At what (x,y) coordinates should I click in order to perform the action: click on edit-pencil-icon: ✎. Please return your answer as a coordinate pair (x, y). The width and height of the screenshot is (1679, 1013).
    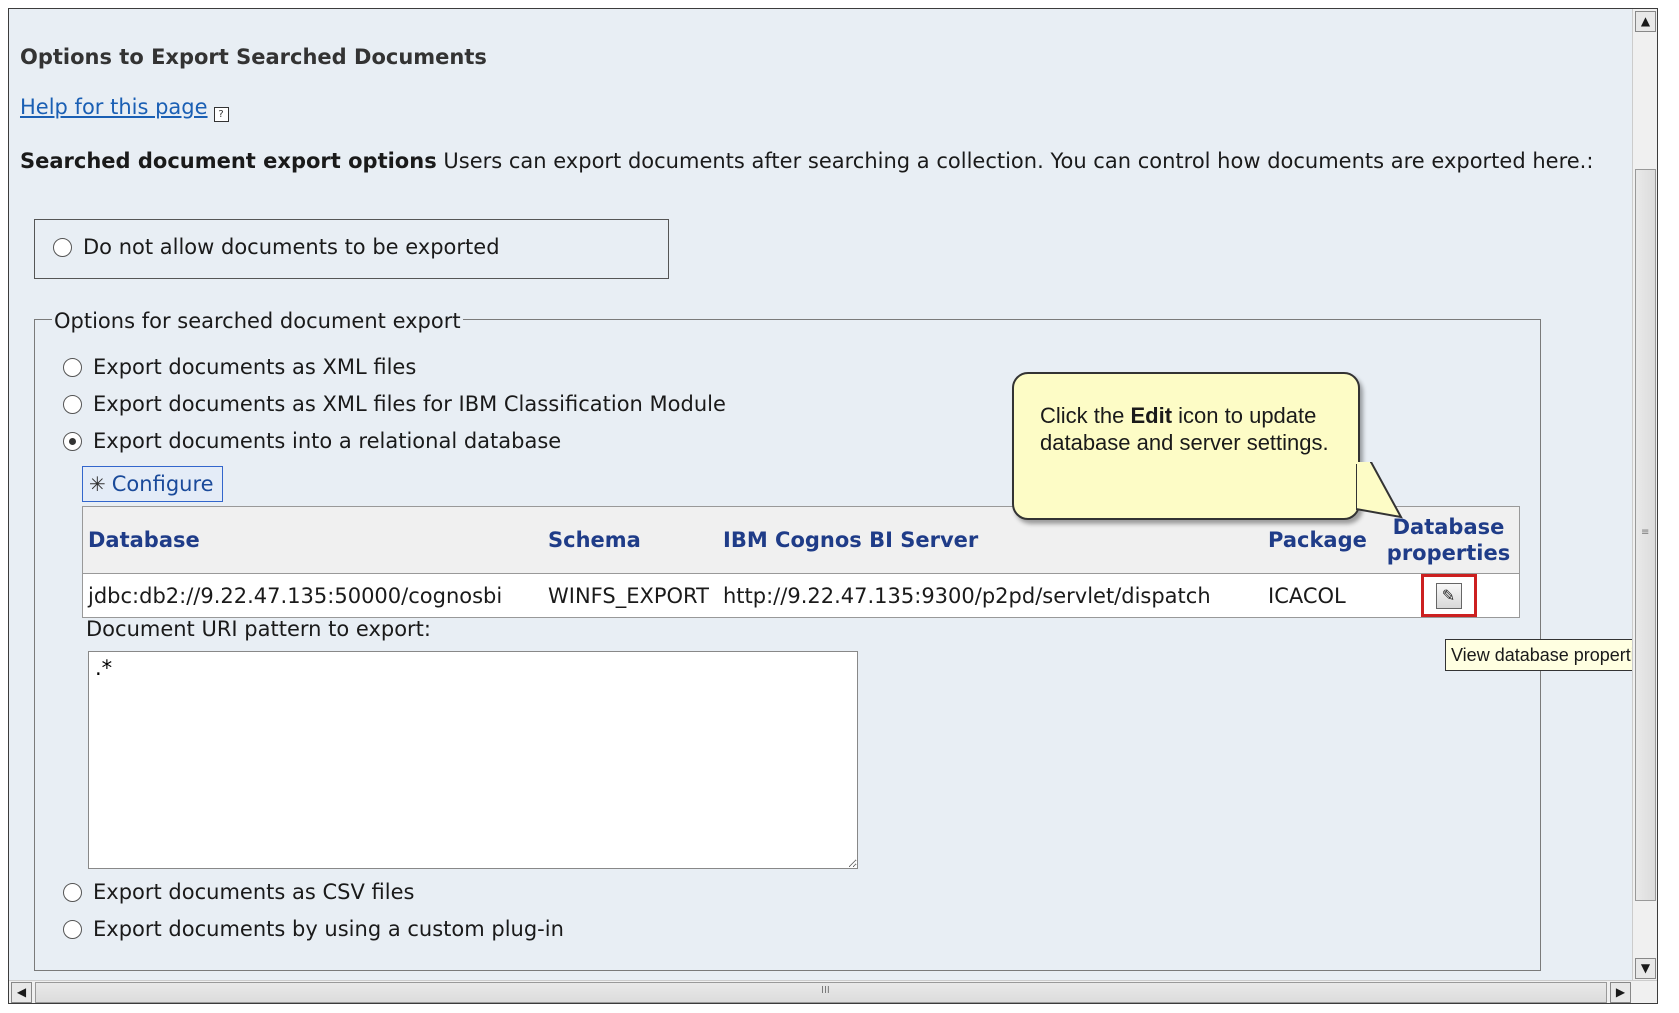
    Looking at the image, I should click on (1448, 596).